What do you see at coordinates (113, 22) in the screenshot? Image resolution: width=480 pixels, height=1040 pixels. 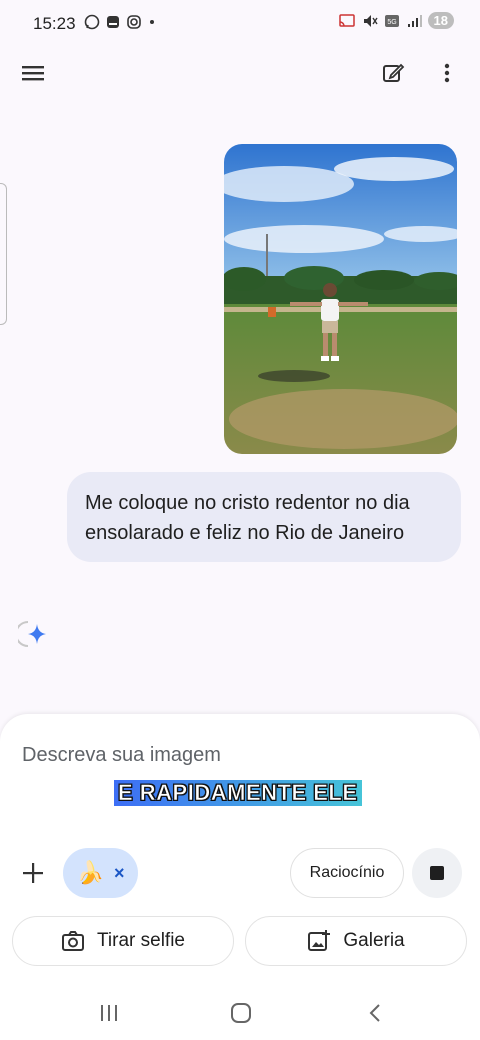 I see `notification-icon` at bounding box center [113, 22].